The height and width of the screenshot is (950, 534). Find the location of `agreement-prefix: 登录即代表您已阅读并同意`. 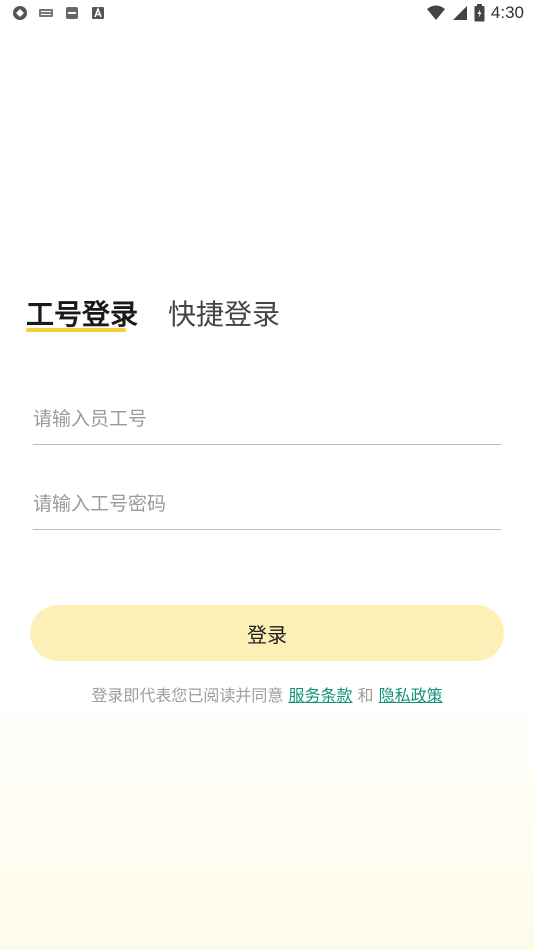

agreement-prefix: 登录即代表您已阅读并同意 is located at coordinates (187, 695).